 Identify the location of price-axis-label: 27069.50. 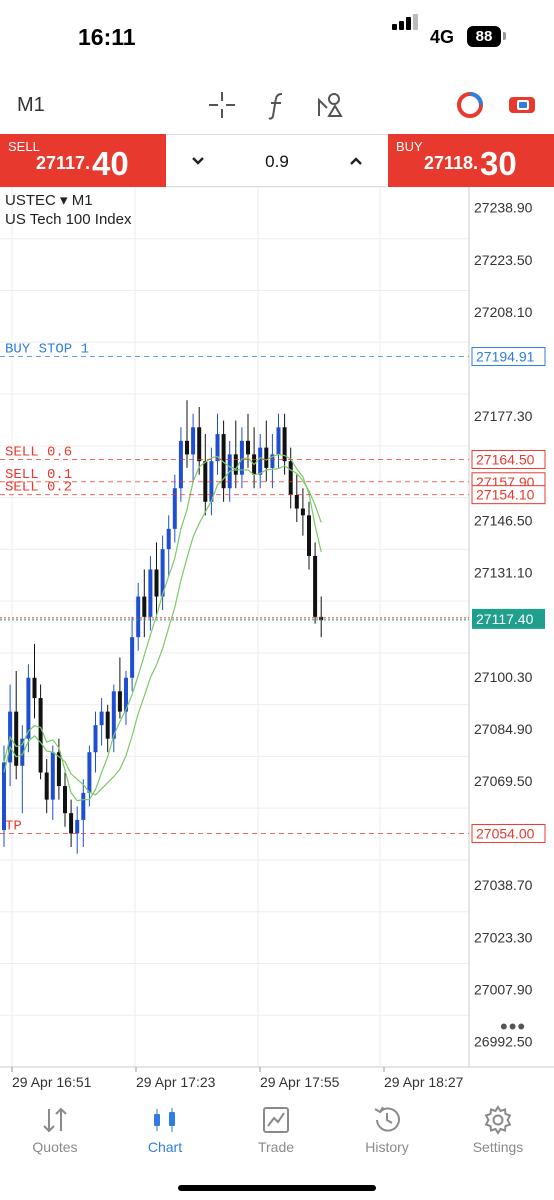
(503, 781).